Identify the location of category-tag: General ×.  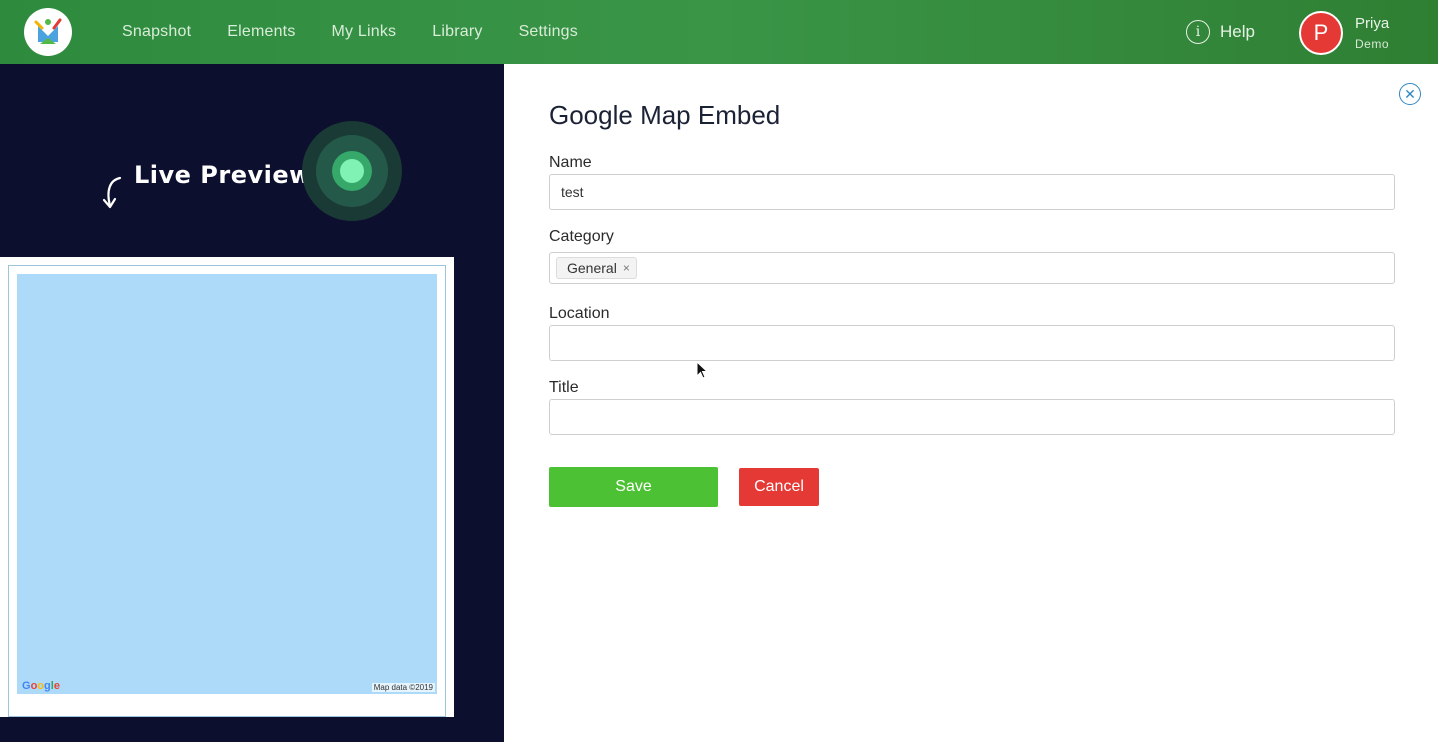
(596, 268).